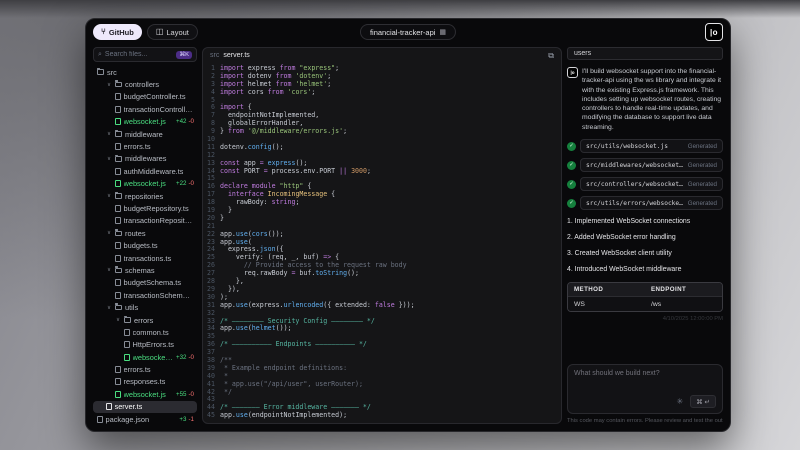 The image size is (800, 450). I want to click on table-cell: WS, so click(606, 304).